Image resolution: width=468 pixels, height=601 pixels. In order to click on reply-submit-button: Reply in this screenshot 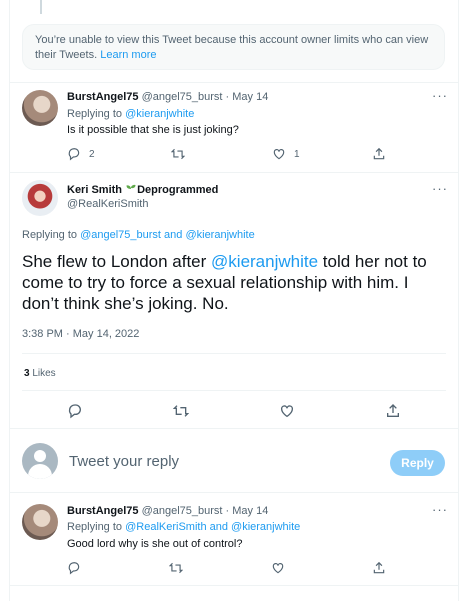, I will do `click(417, 463)`.